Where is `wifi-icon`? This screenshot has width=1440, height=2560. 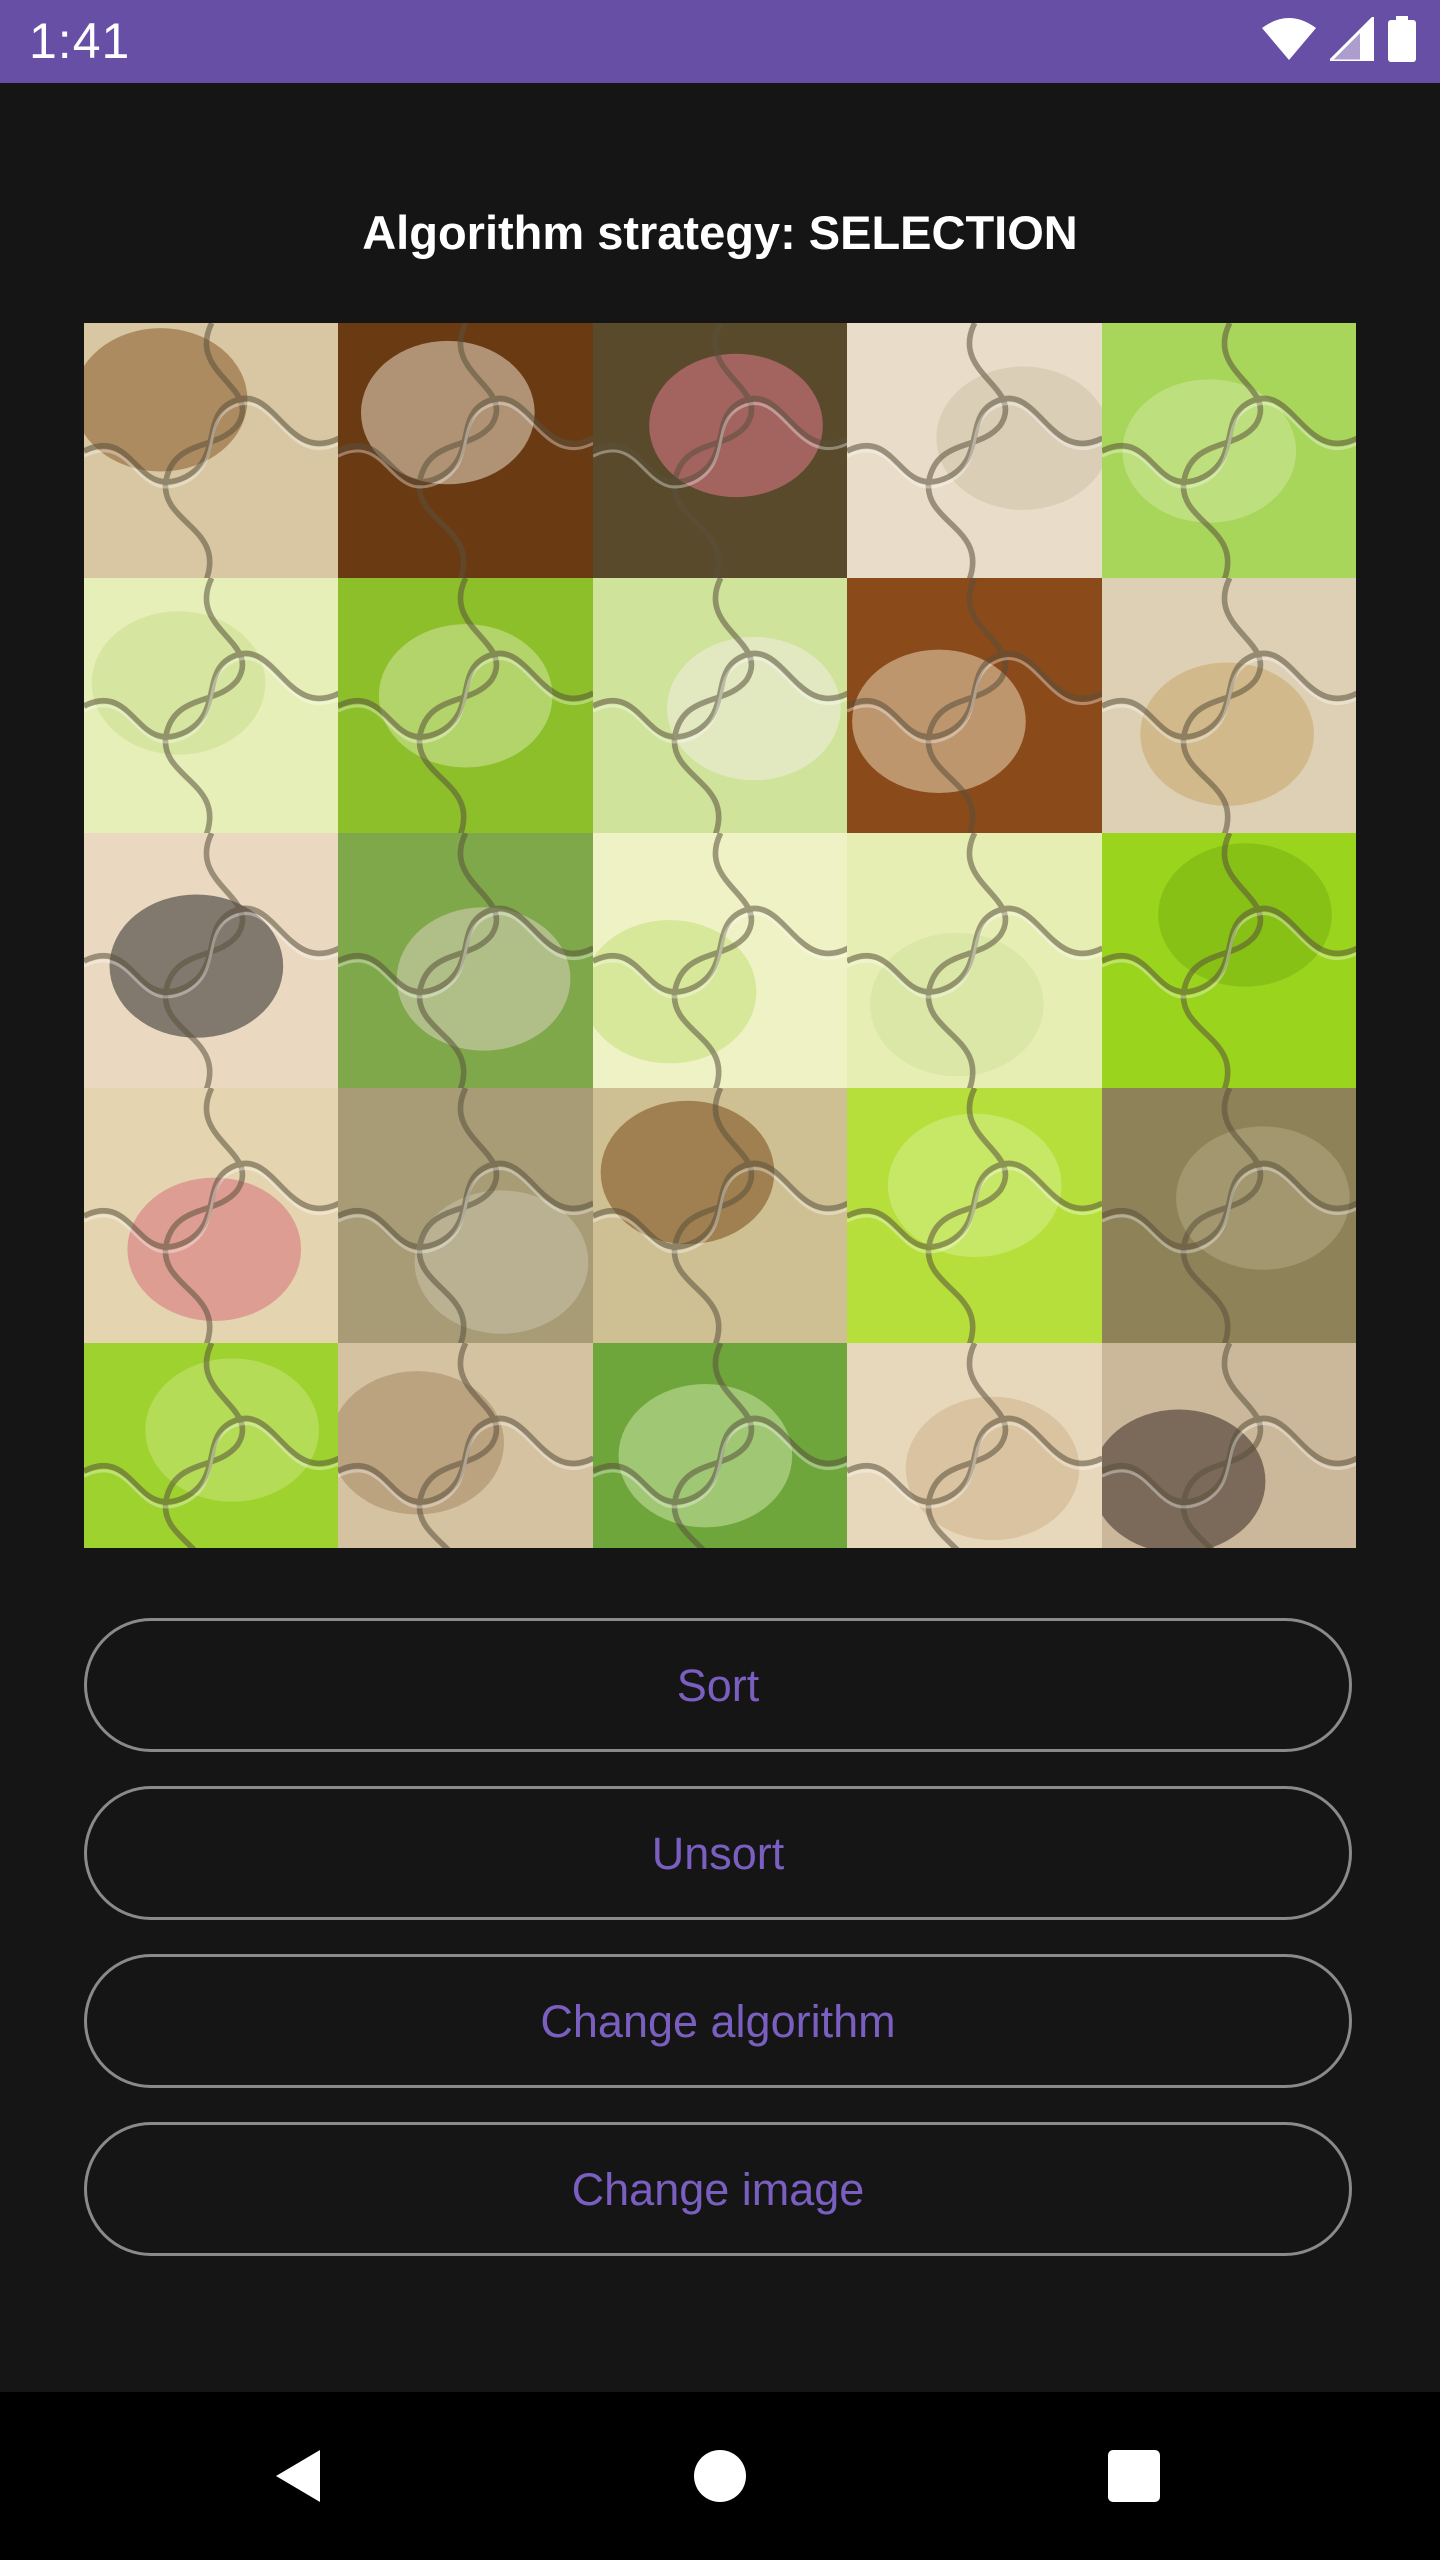
wifi-icon is located at coordinates (1289, 41).